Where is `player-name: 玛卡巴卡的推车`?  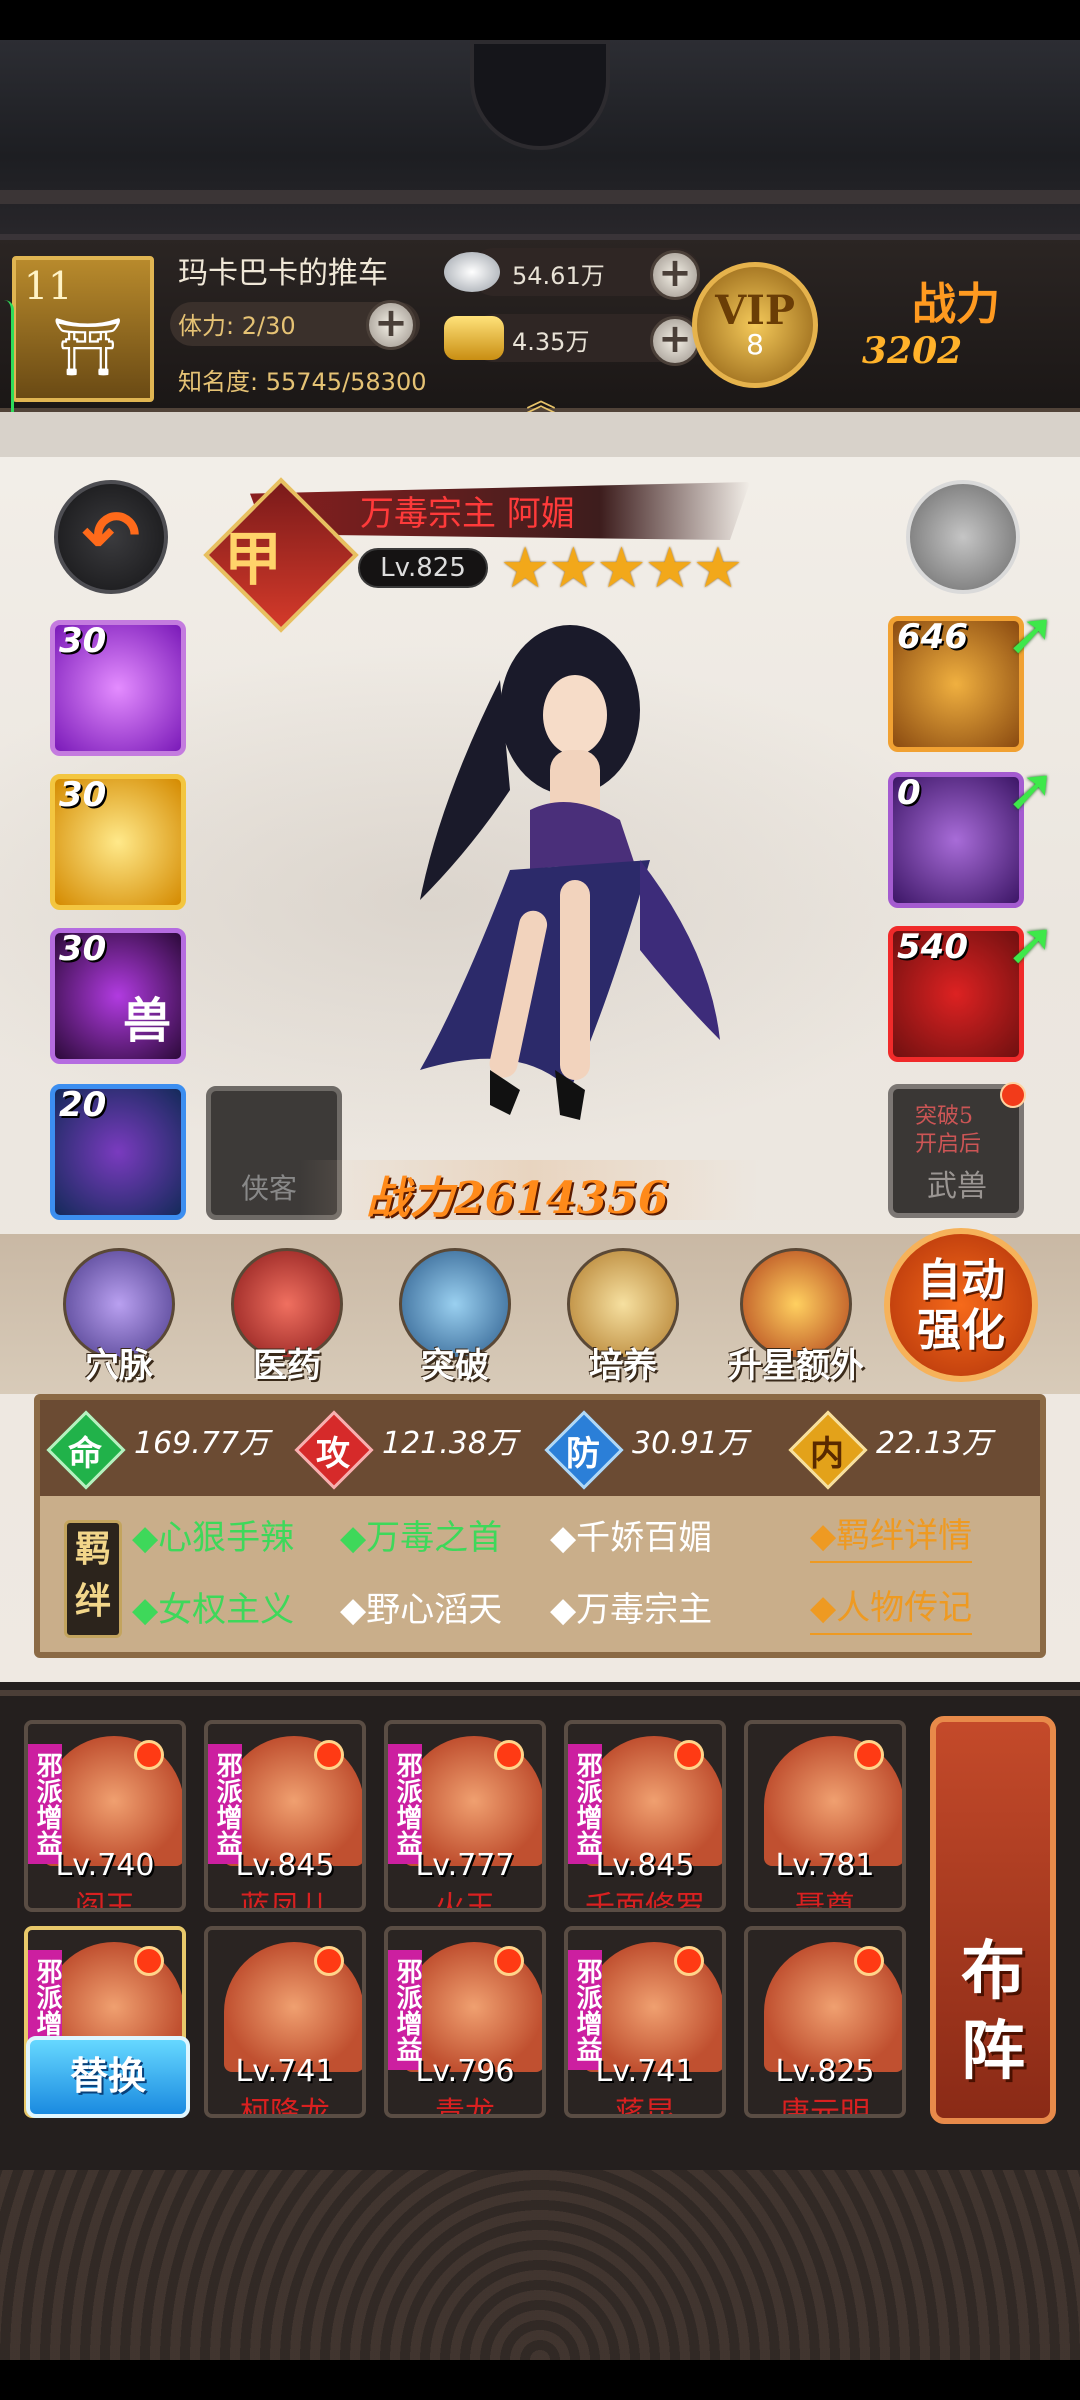 player-name: 玛卡巴卡的推车 is located at coordinates (283, 273).